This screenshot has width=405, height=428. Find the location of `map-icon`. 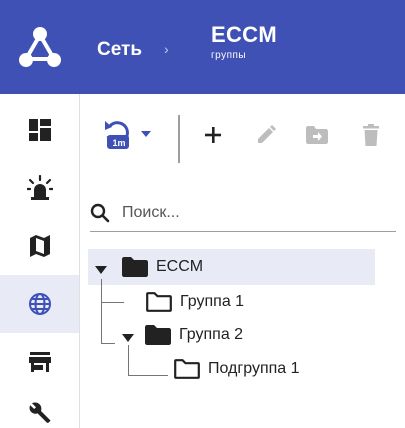

map-icon is located at coordinates (39, 246).